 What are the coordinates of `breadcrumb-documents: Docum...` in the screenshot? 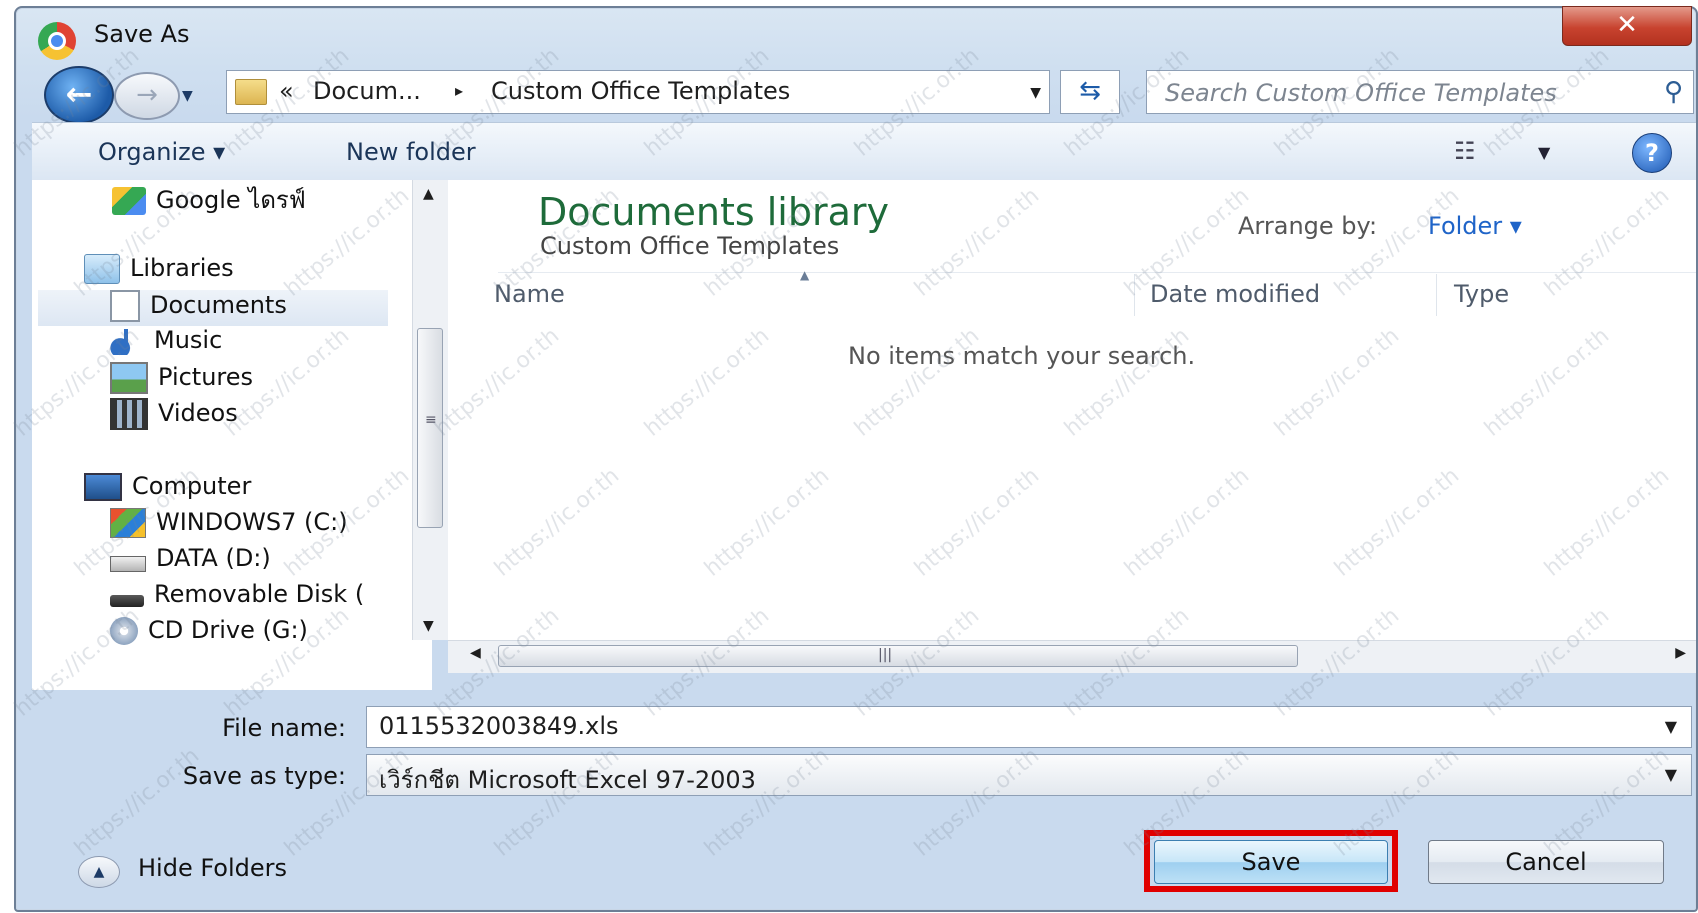 It's located at (367, 91).